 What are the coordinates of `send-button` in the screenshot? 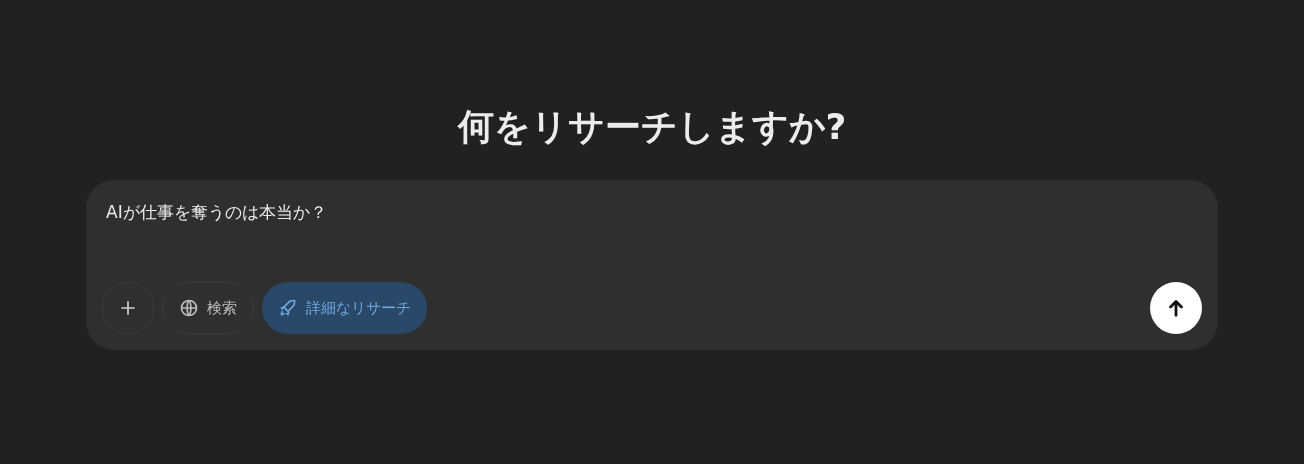 It's located at (1176, 308).